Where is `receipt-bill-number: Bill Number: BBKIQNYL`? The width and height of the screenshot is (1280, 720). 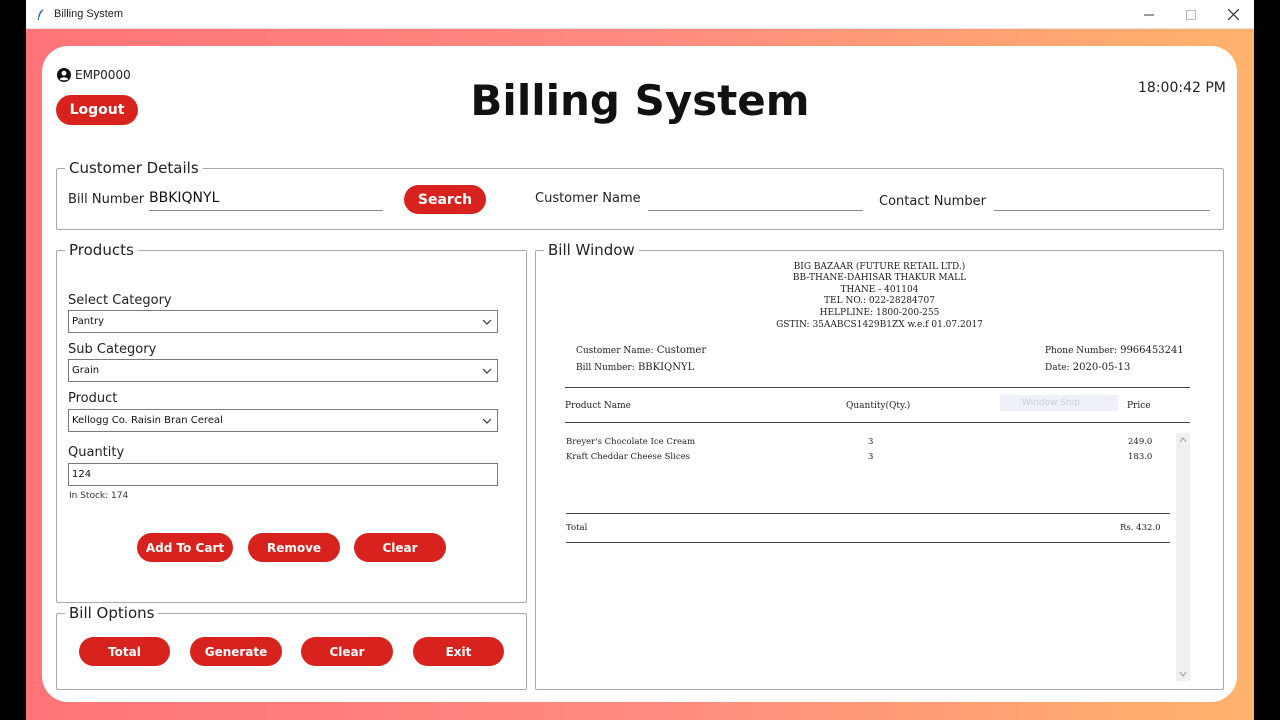
receipt-bill-number: Bill Number: BBKIQNYL is located at coordinates (635, 367).